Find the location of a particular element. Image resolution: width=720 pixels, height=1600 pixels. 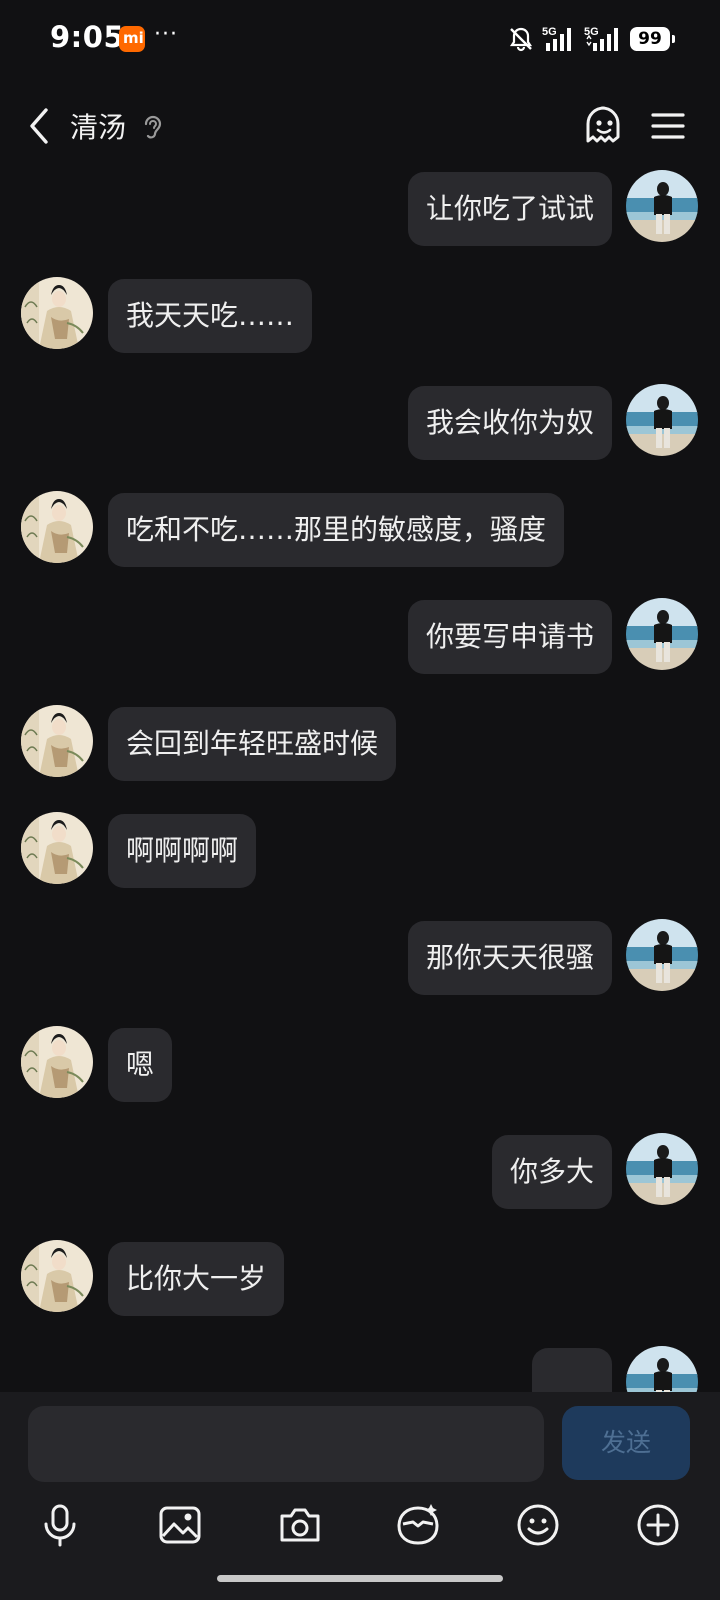

message-row-right: 那你天天很骚 is located at coordinates (360, 957).